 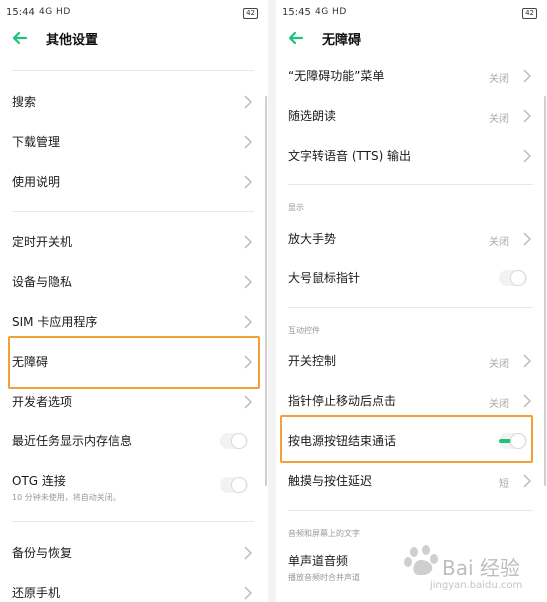 I want to click on item-label: 单声道音频, so click(x=318, y=561).